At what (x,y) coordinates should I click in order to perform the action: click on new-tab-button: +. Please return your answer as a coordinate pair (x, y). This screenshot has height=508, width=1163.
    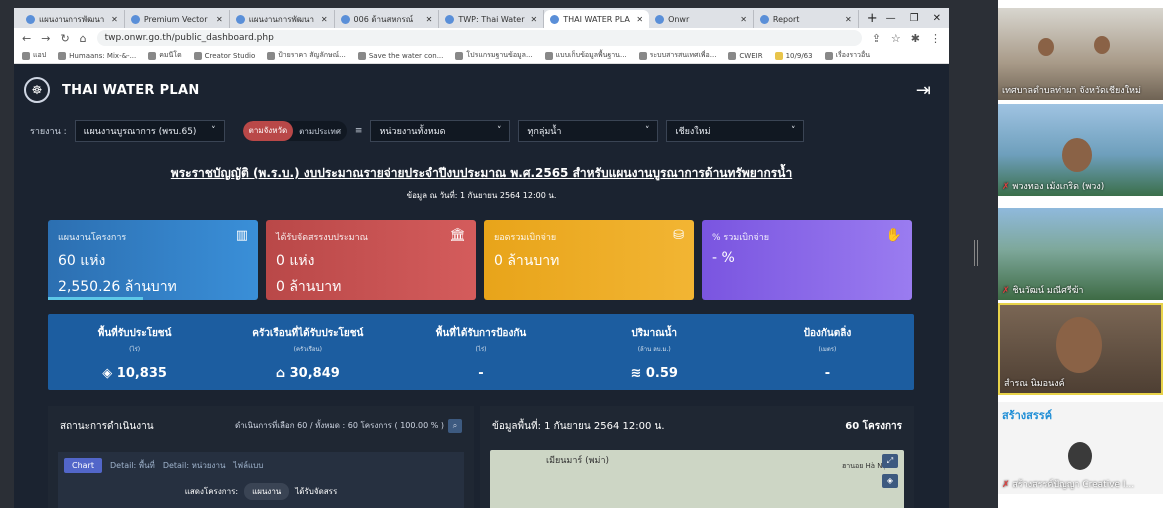
    Looking at the image, I should click on (872, 19).